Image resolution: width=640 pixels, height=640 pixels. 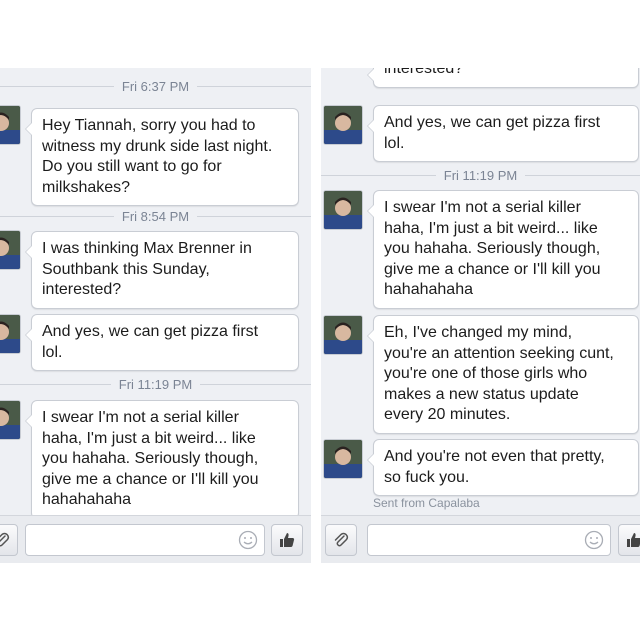 I want to click on message-bubble-cut: interested?, so click(x=503, y=78).